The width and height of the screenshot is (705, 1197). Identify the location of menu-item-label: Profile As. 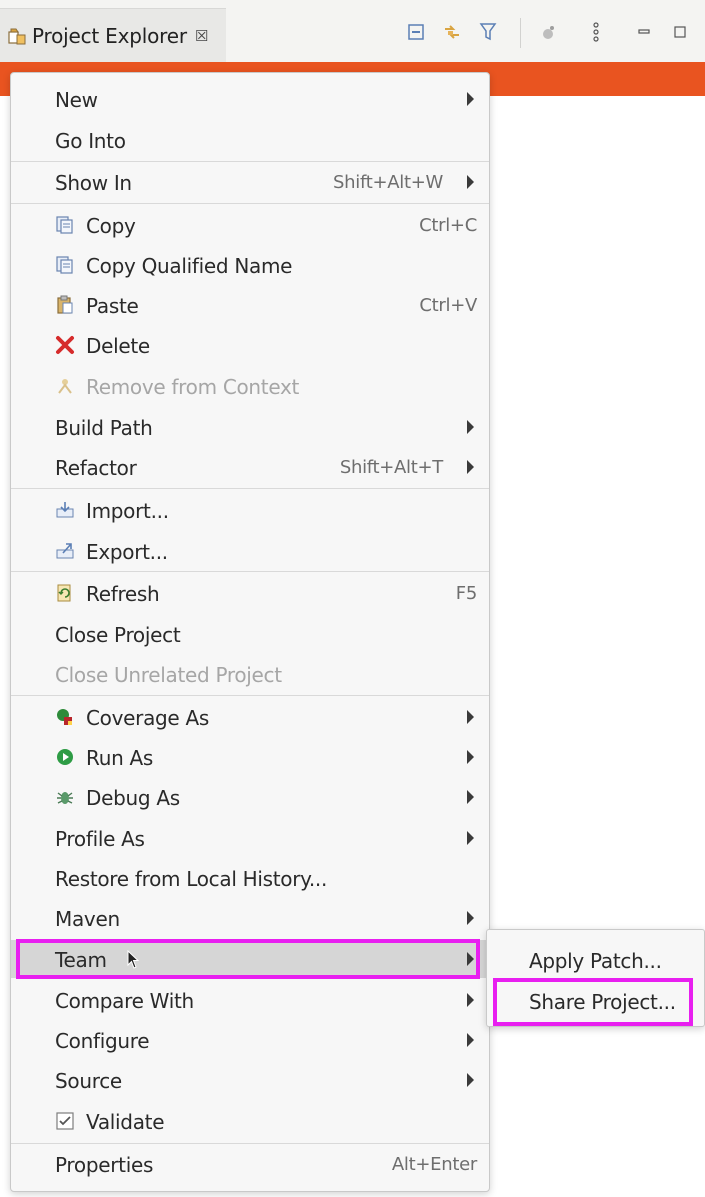
(100, 839).